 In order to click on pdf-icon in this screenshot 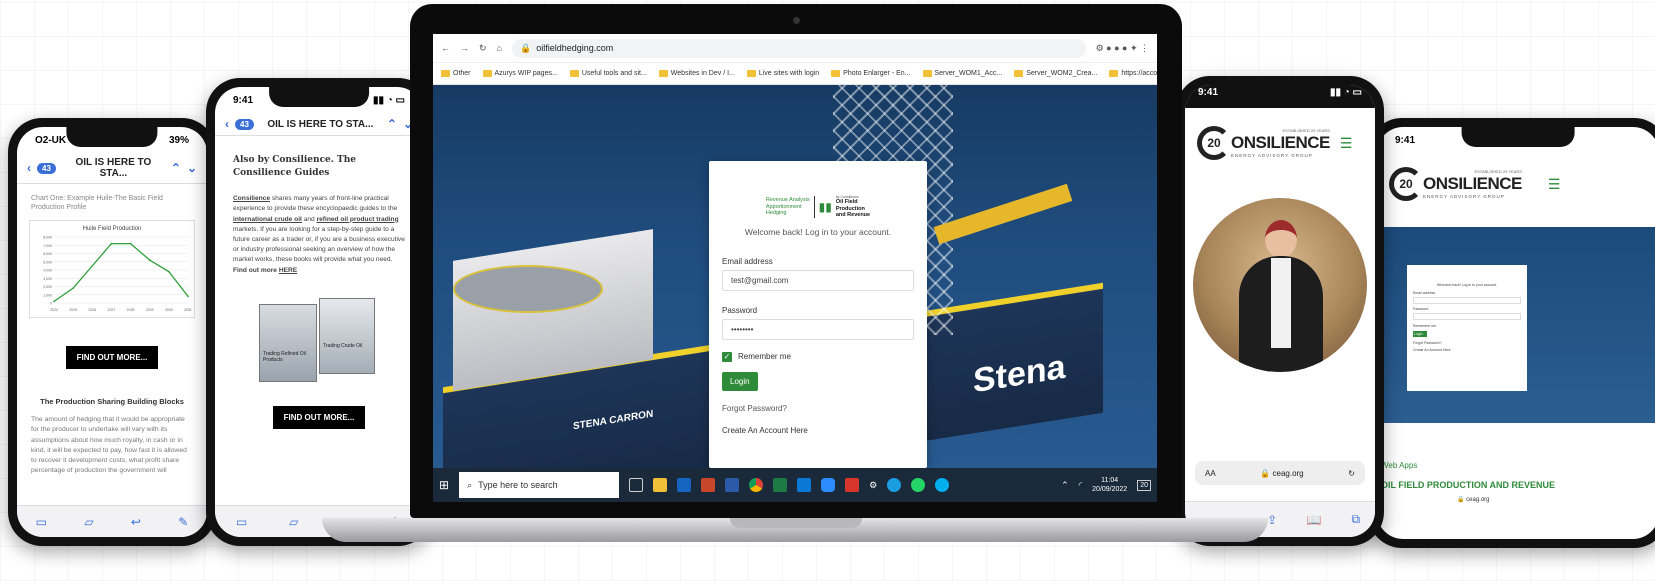, I will do `click(852, 485)`.